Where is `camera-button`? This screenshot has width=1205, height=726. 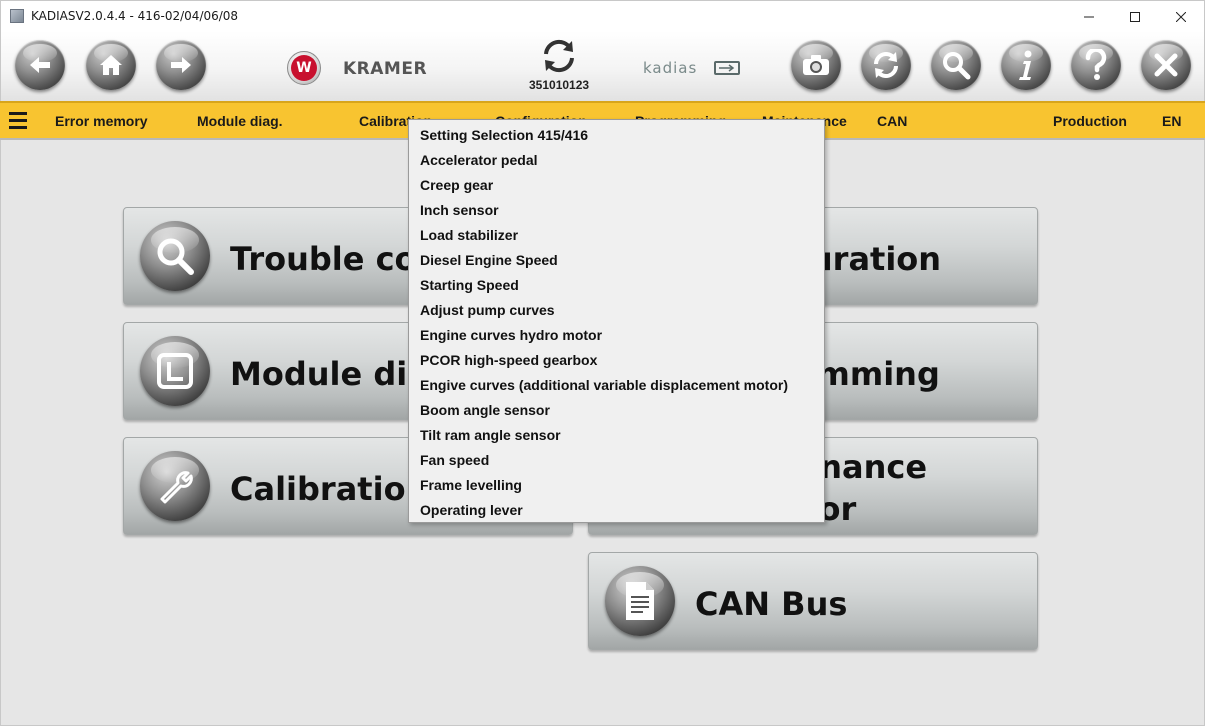 camera-button is located at coordinates (816, 65).